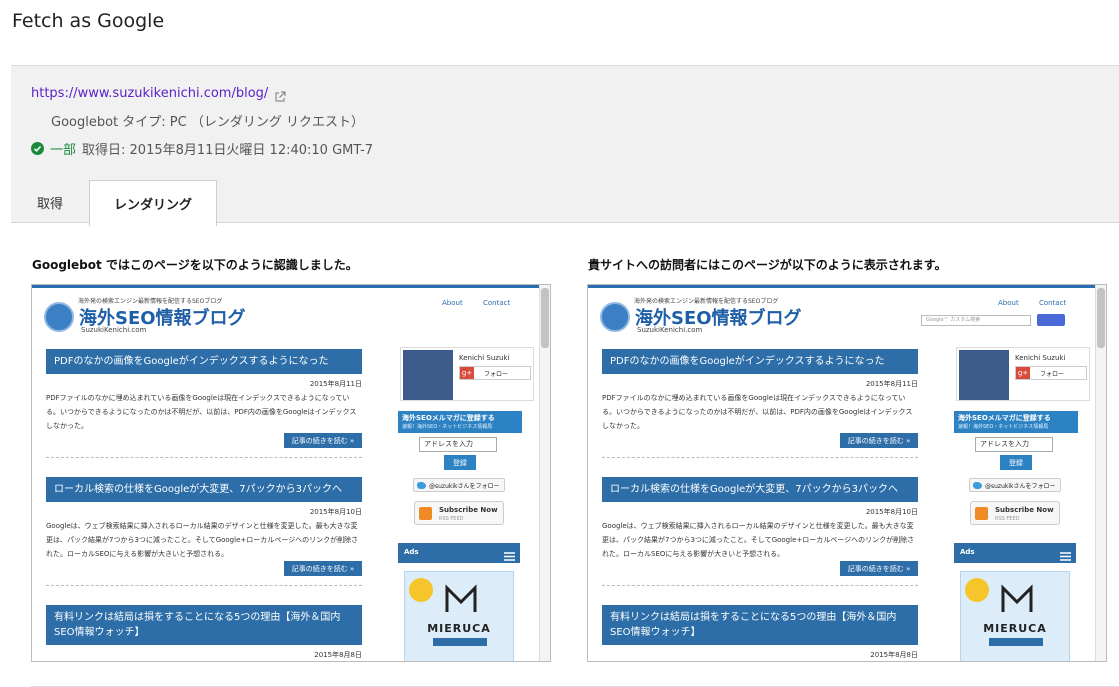 Image resolution: width=1119 pixels, height=687 pixels. I want to click on follow-label: フォロー, so click(496, 374).